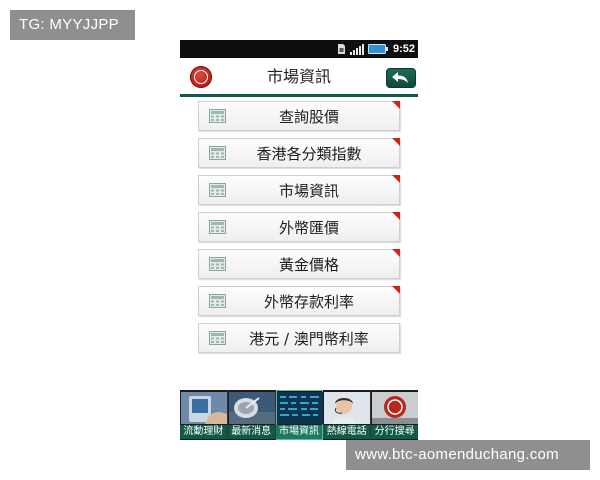 Image resolution: width=600 pixels, height=480 pixels. I want to click on hotline-thumbnail-icon, so click(347, 408).